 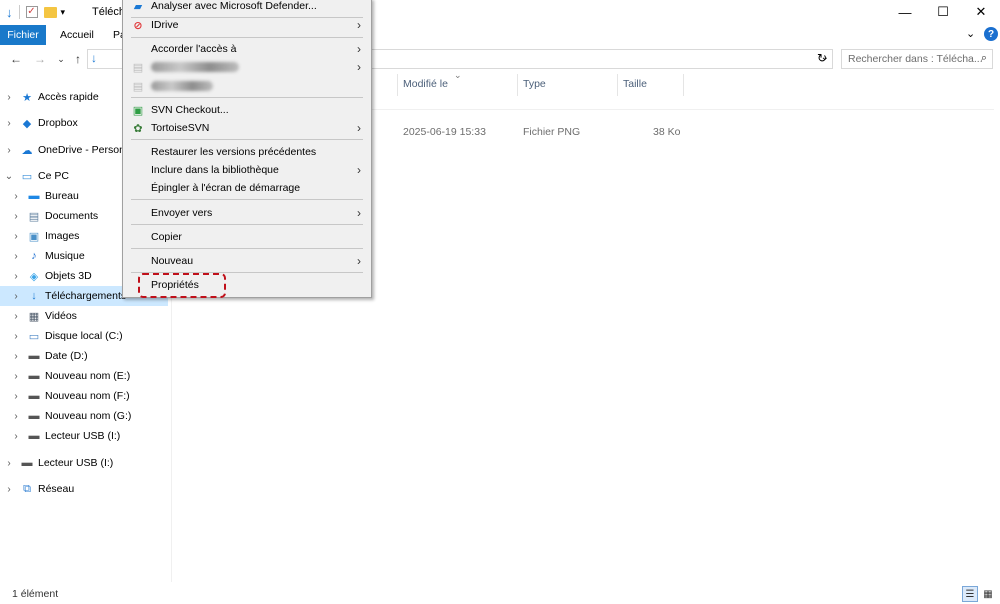 What do you see at coordinates (23, 35) in the screenshot?
I see `tab-file: Fichier` at bounding box center [23, 35].